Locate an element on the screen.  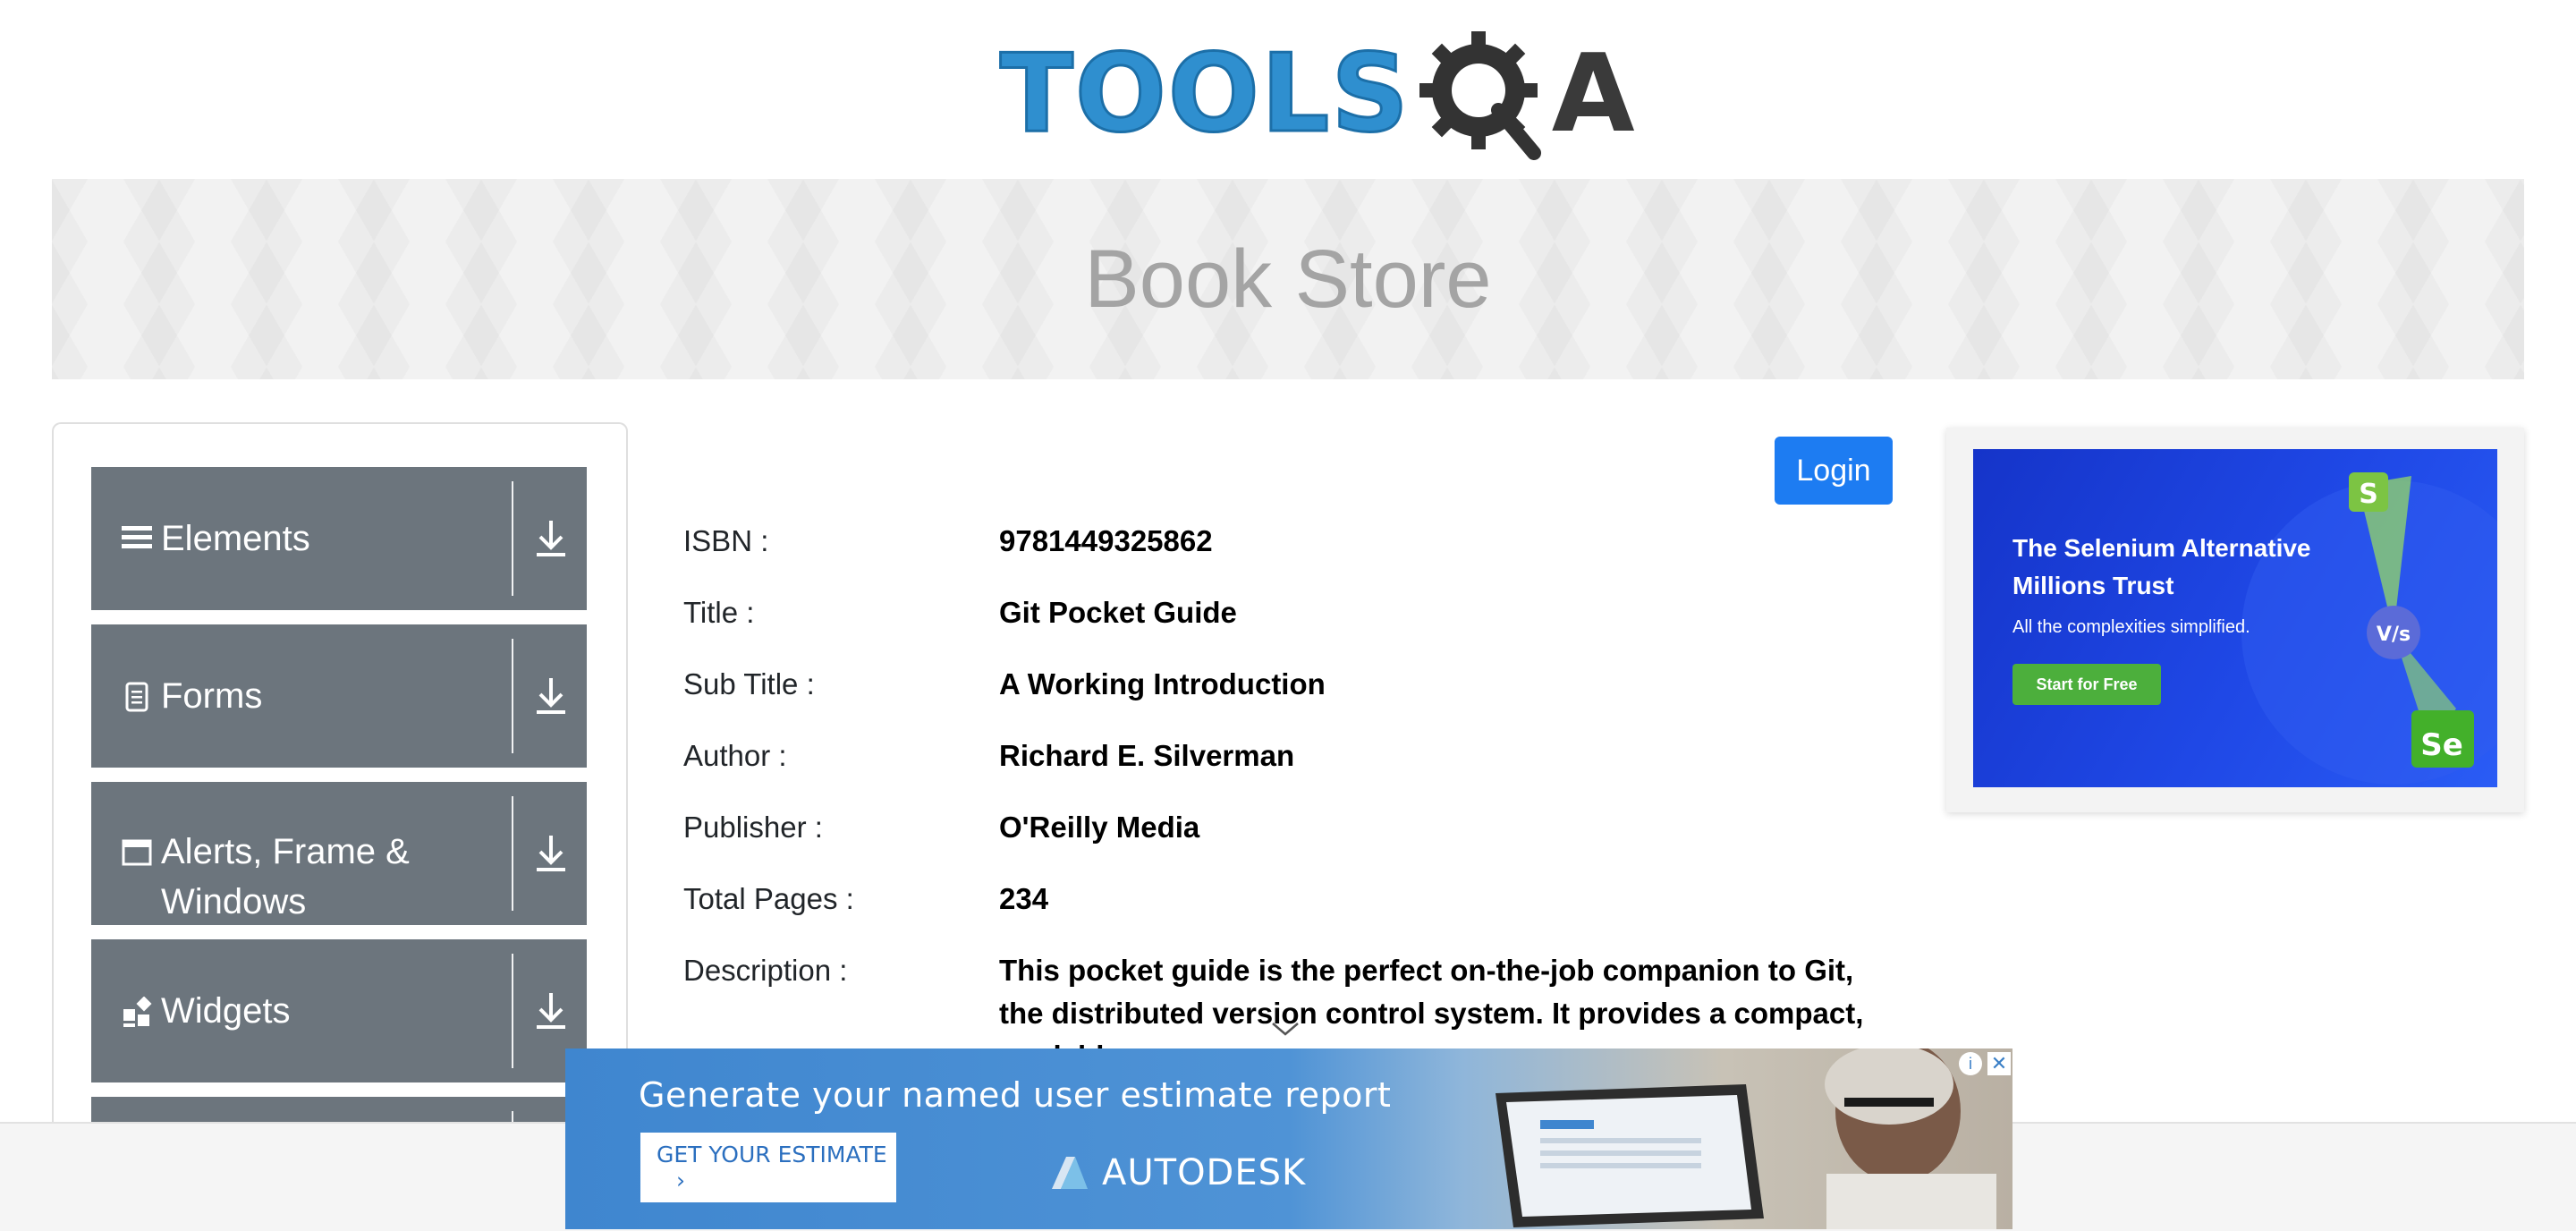
person-image is located at coordinates (1910, 1138).